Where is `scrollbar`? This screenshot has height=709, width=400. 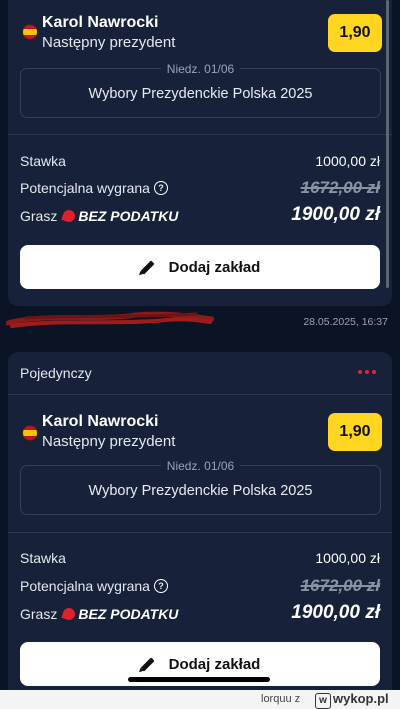 scrollbar is located at coordinates (387, 144).